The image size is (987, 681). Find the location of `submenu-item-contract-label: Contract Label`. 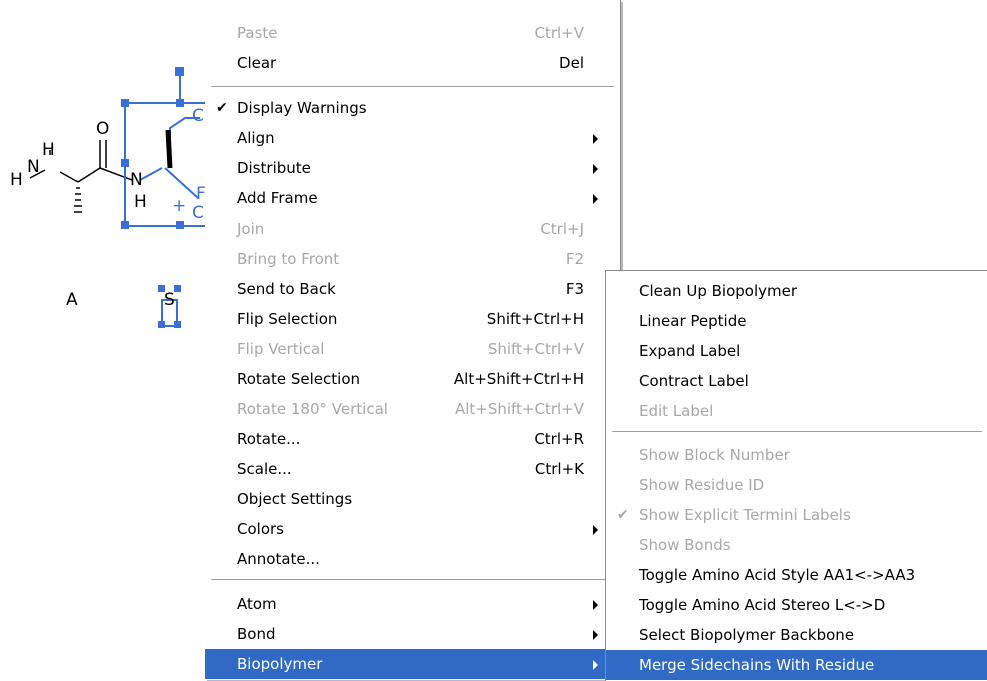

submenu-item-contract-label: Contract Label is located at coordinates (796, 381).